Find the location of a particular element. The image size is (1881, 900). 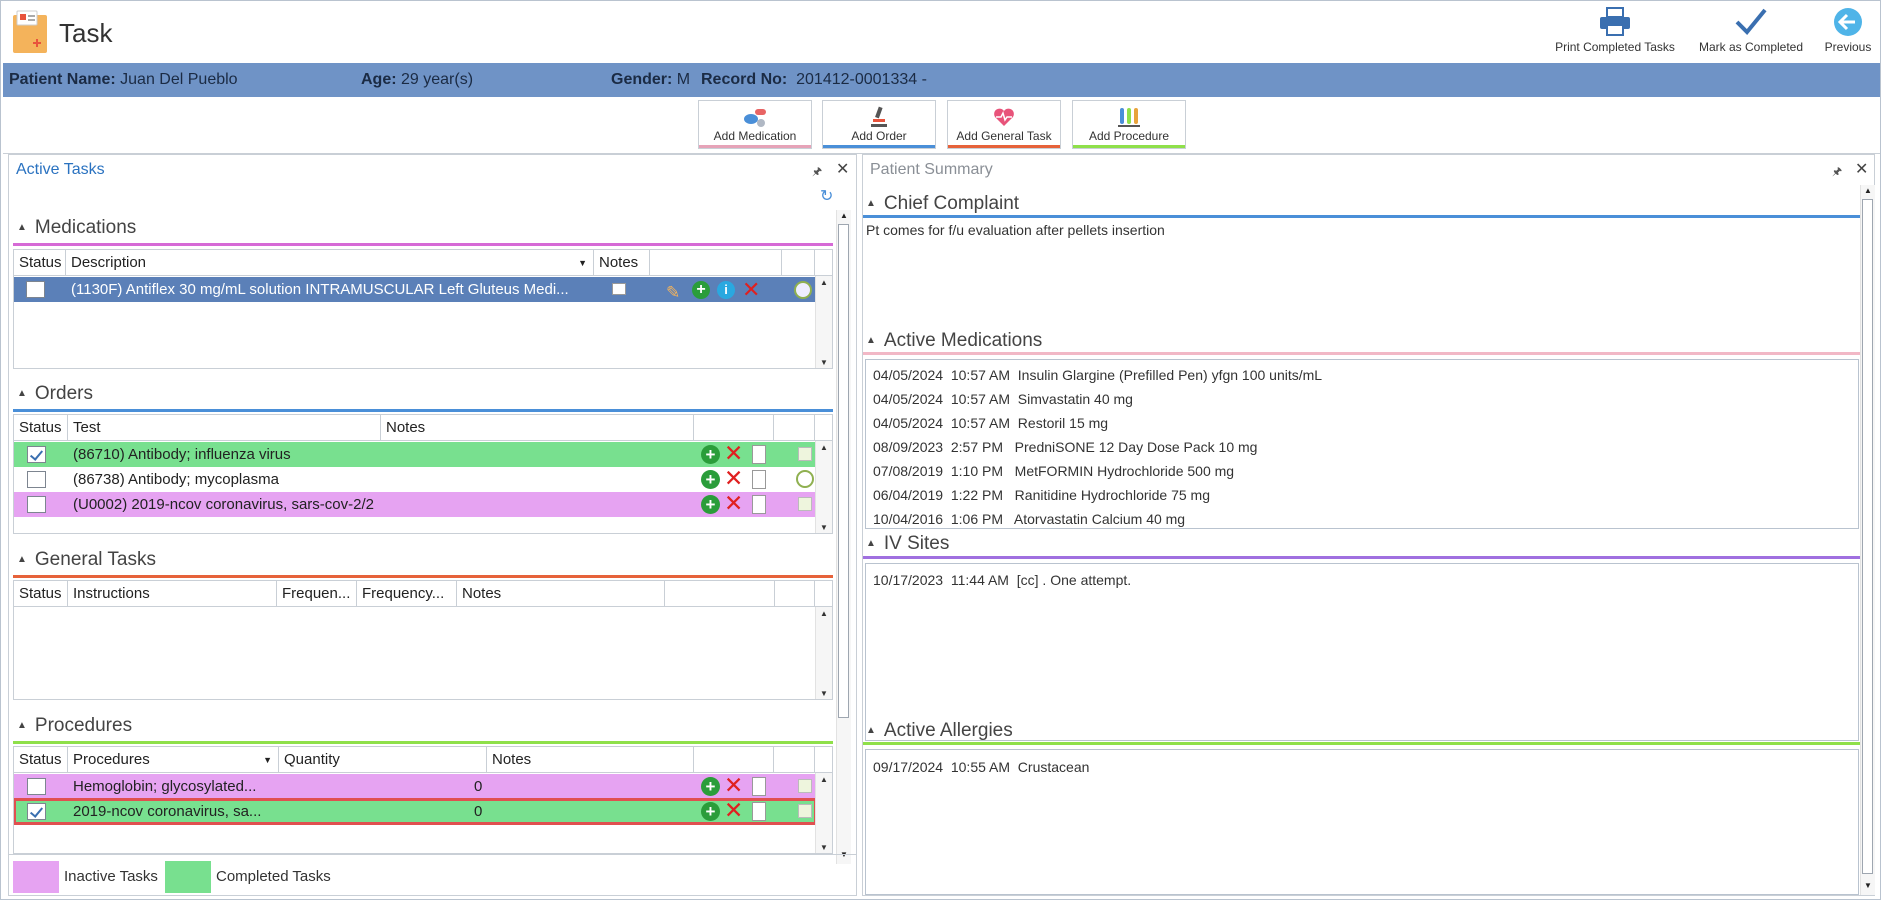

med-time: 10:57 AM is located at coordinates (980, 423).